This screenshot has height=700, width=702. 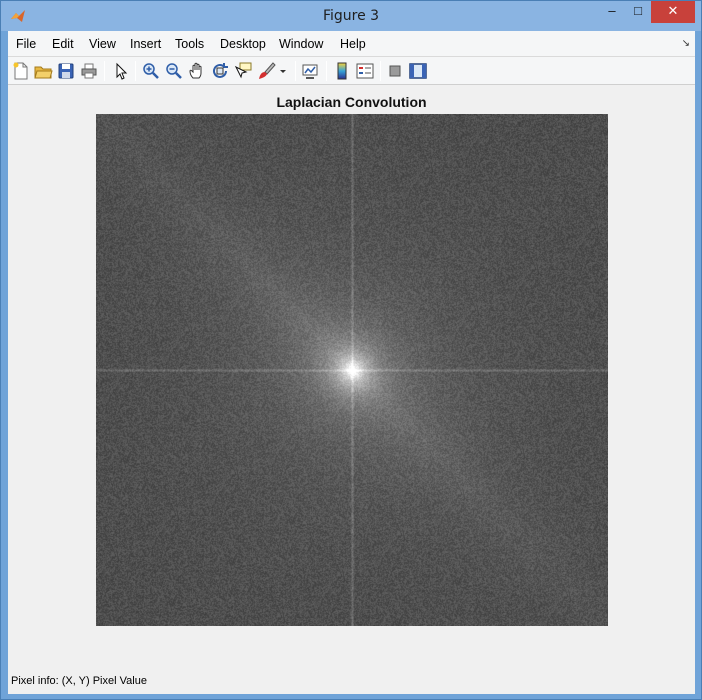 I want to click on show-plot-tools-icon, so click(x=418, y=71).